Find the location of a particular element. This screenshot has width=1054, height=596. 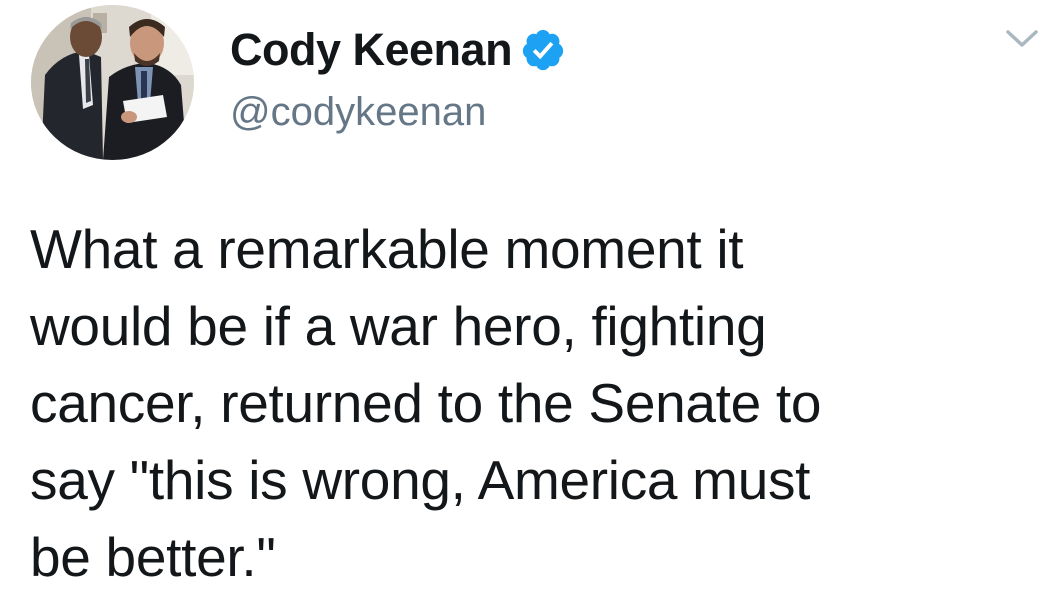

verified-badge-icon is located at coordinates (543, 50).